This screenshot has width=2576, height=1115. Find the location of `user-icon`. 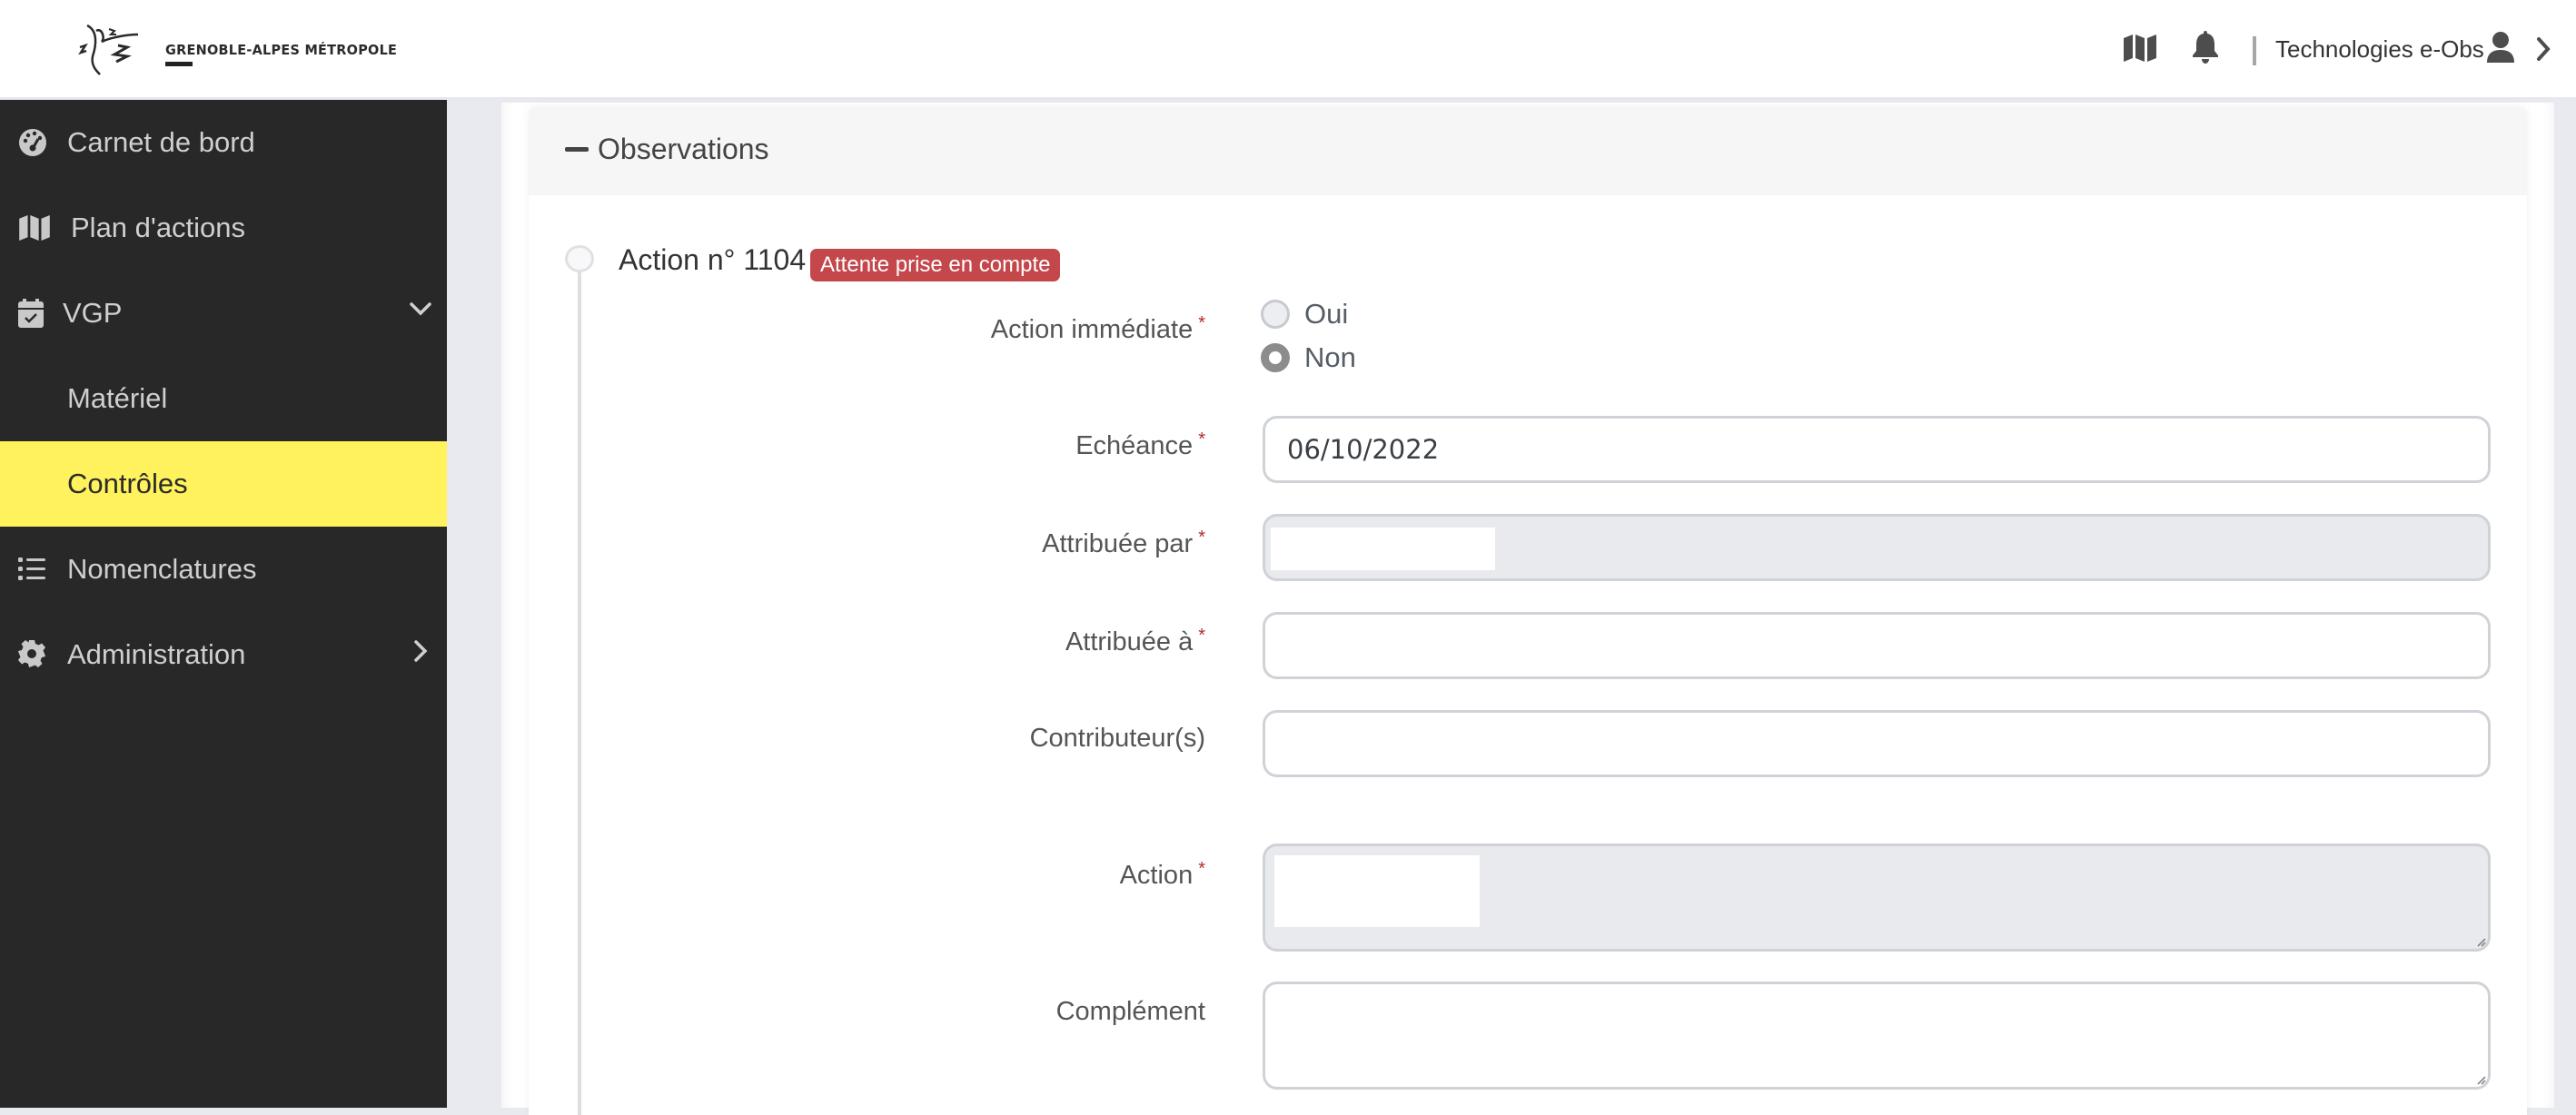

user-icon is located at coordinates (2500, 47).